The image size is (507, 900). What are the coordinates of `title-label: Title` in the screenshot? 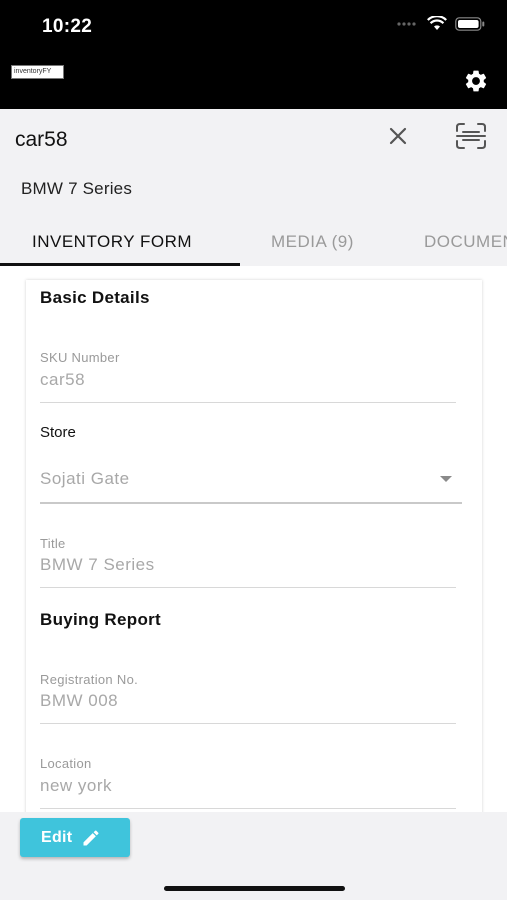 It's located at (53, 543).